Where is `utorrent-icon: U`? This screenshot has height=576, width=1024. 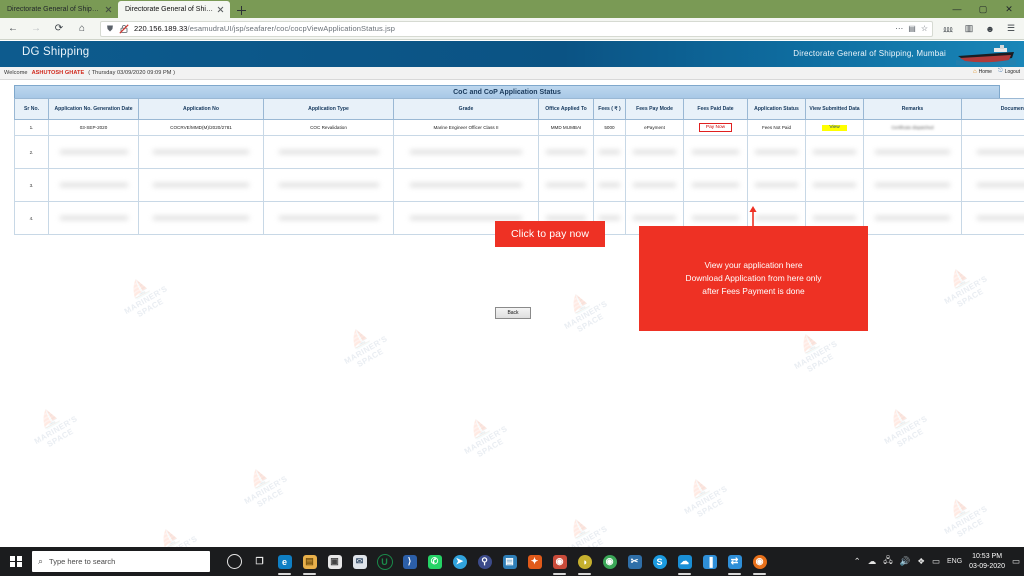 utorrent-icon: U is located at coordinates (384, 561).